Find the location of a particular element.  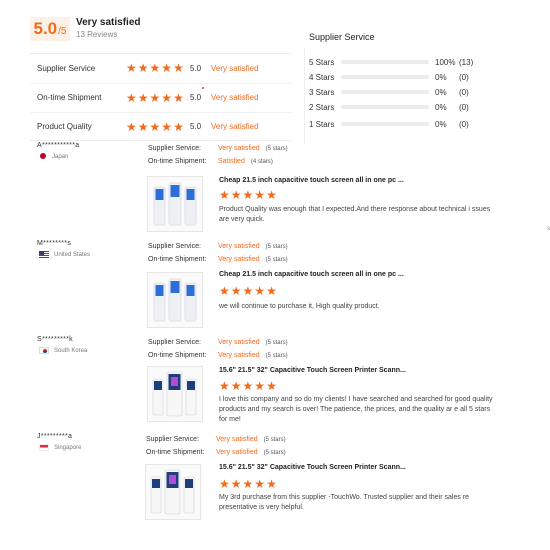

meta-value: Satisfied is located at coordinates (231, 161).